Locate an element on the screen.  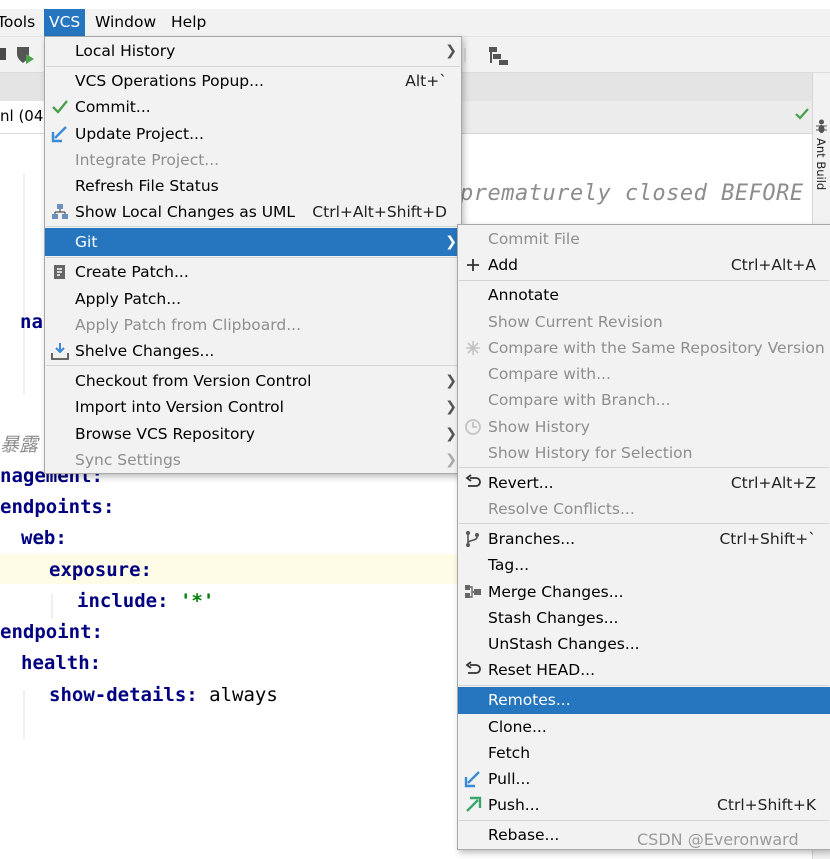
git-compare-same-repo: Compare with the Same Repository Version is located at coordinates (644, 348).